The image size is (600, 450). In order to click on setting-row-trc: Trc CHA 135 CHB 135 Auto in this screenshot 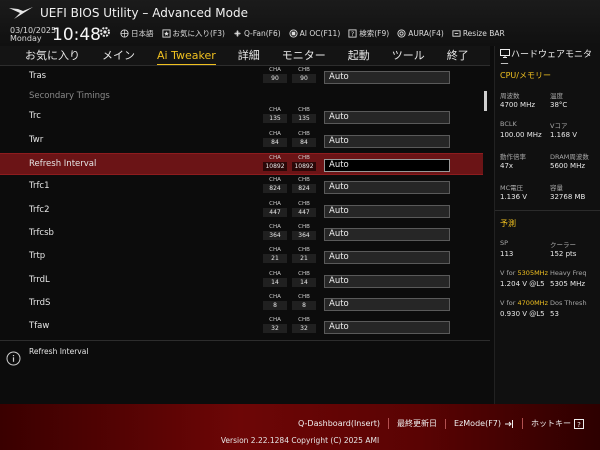, I will do `click(241, 117)`.